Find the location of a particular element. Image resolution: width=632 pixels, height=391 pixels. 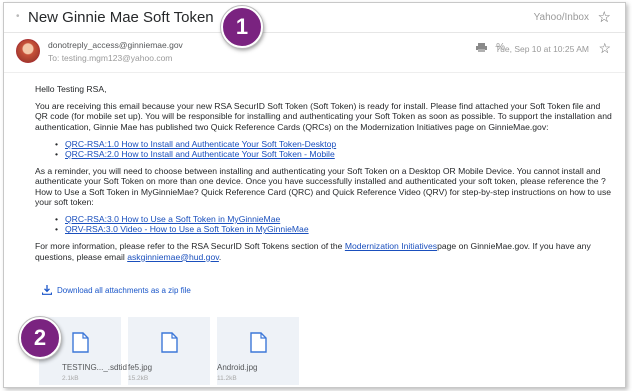

attachment-name: TESTING..._.sdtid is located at coordinates (94, 367).